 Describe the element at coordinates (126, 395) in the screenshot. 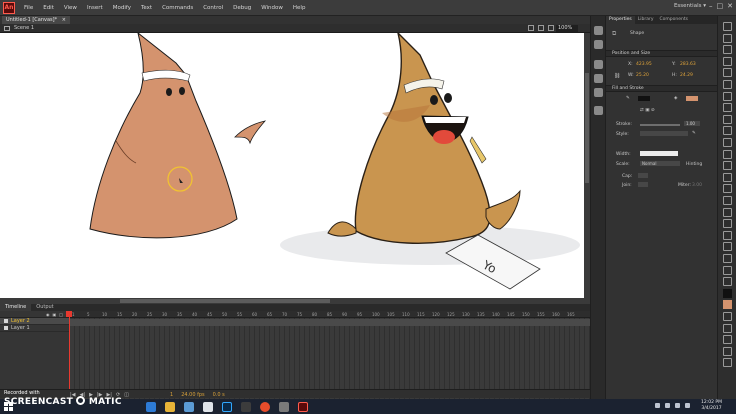

I see `onion-skin-icon: ◫` at that location.